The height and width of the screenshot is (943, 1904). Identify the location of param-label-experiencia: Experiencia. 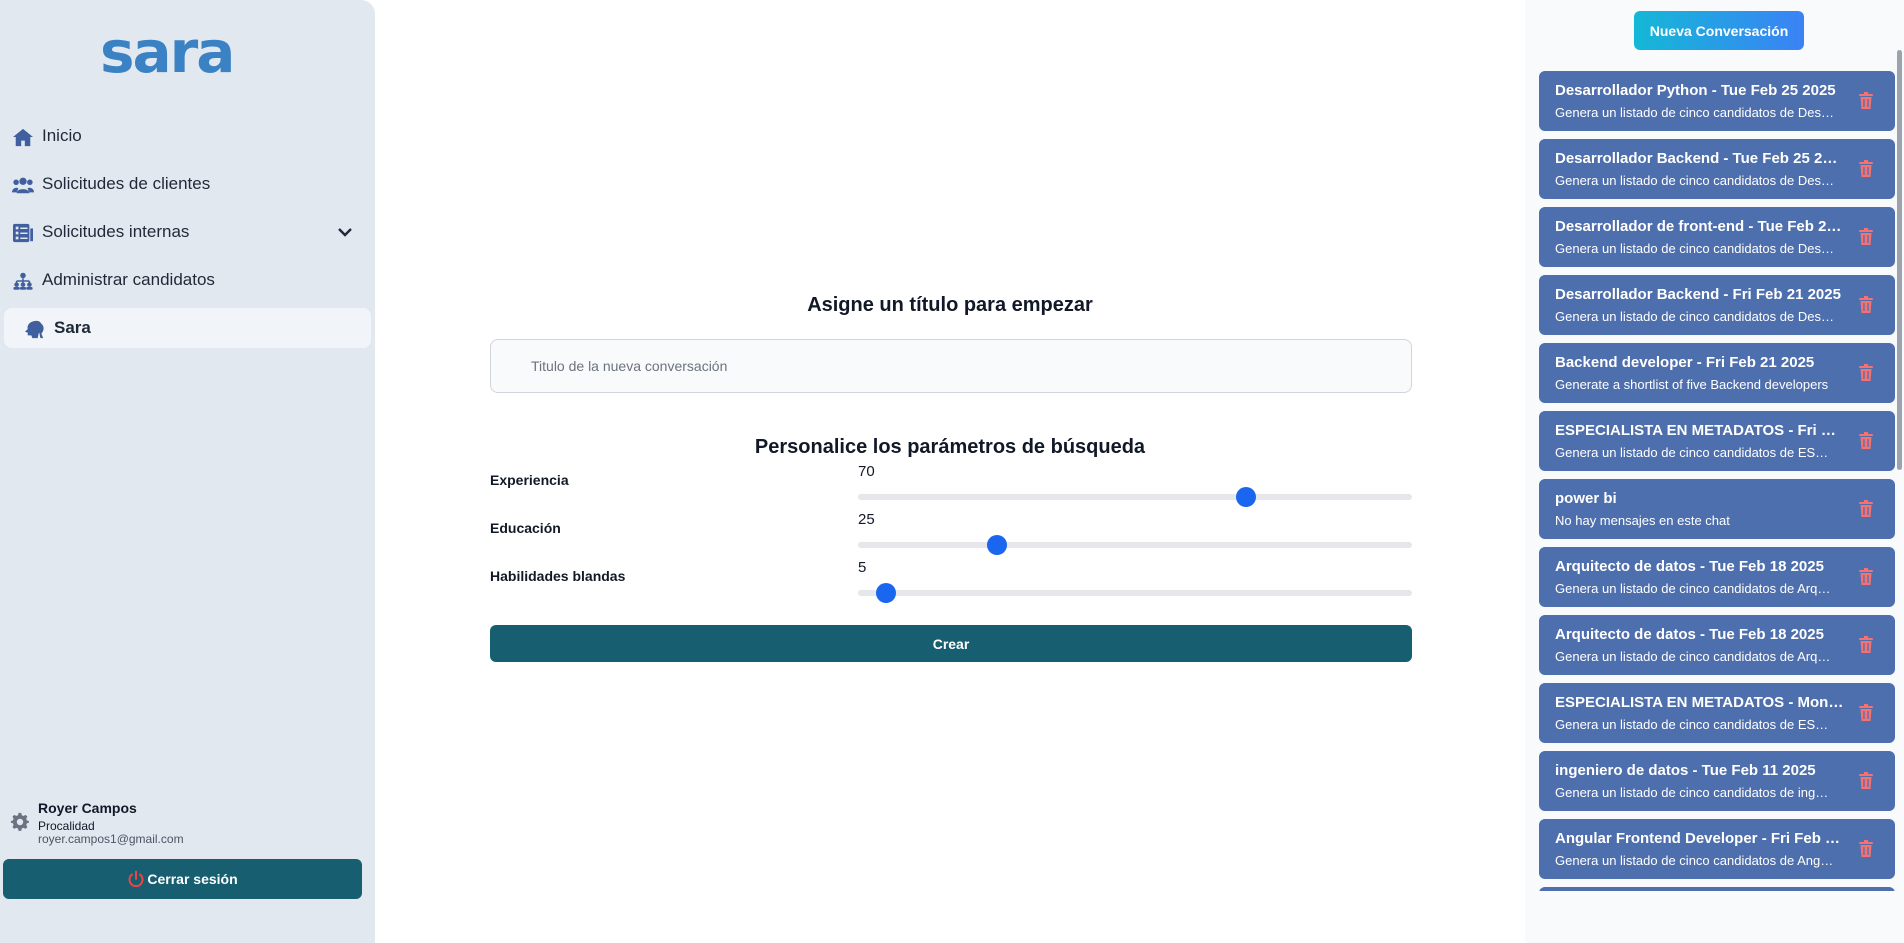
(529, 480).